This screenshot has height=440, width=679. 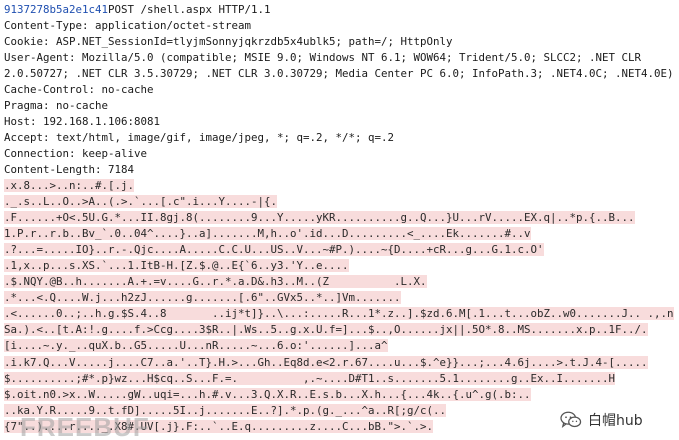 I want to click on wechat-icon, so click(x=571, y=419).